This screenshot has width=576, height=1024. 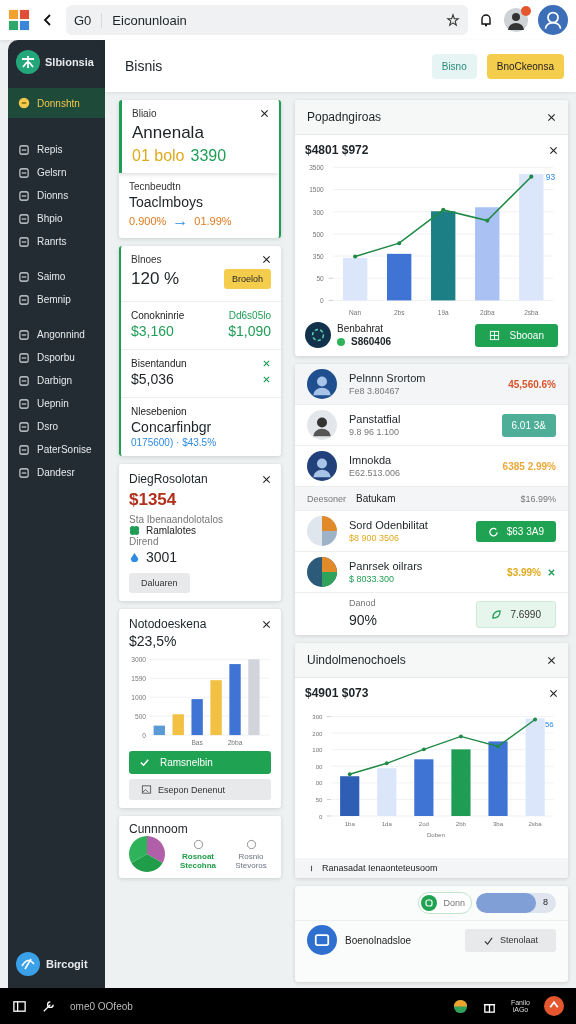 I want to click on drop-icon, so click(x=134, y=557).